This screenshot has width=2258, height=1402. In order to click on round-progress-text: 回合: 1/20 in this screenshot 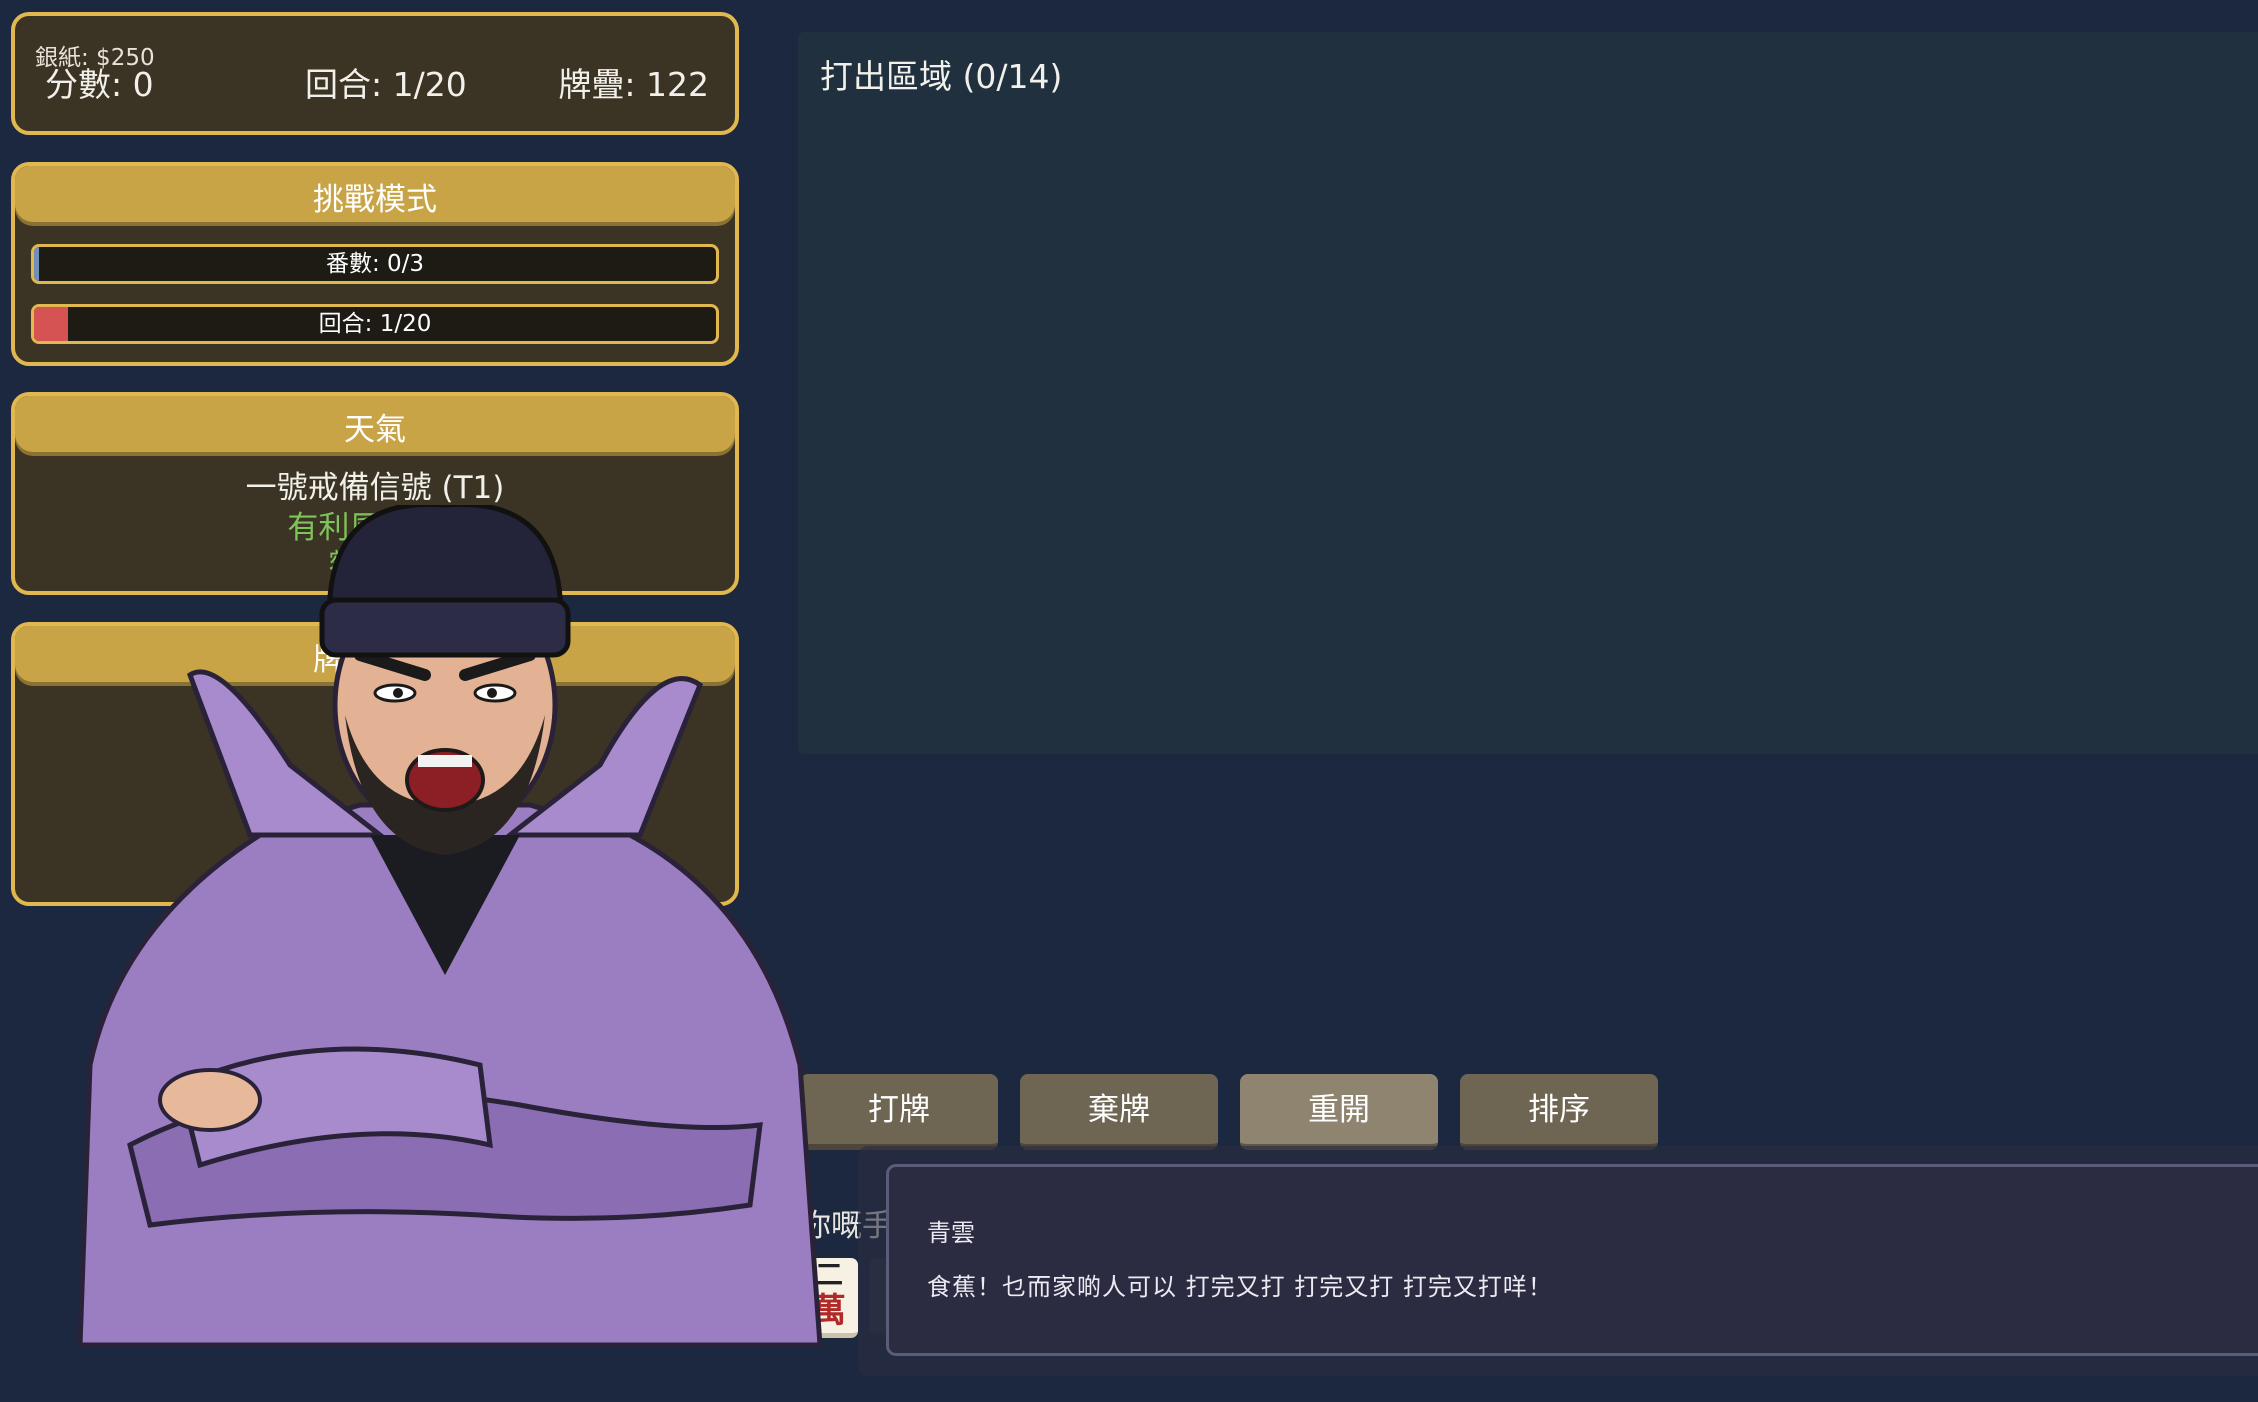, I will do `click(375, 324)`.